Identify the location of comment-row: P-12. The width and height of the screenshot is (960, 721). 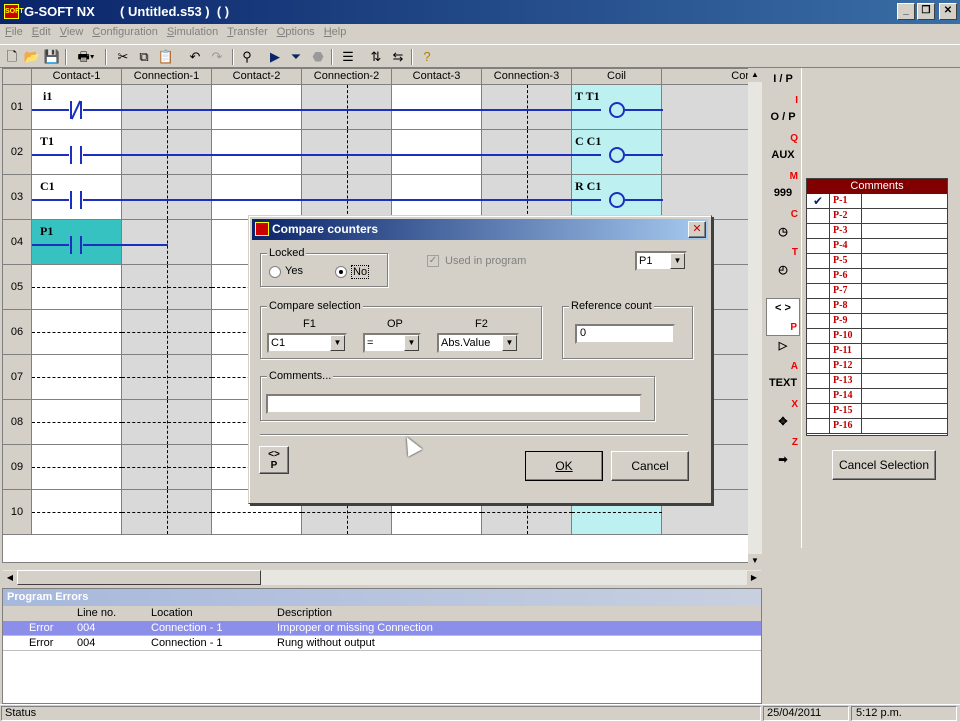
(877, 366).